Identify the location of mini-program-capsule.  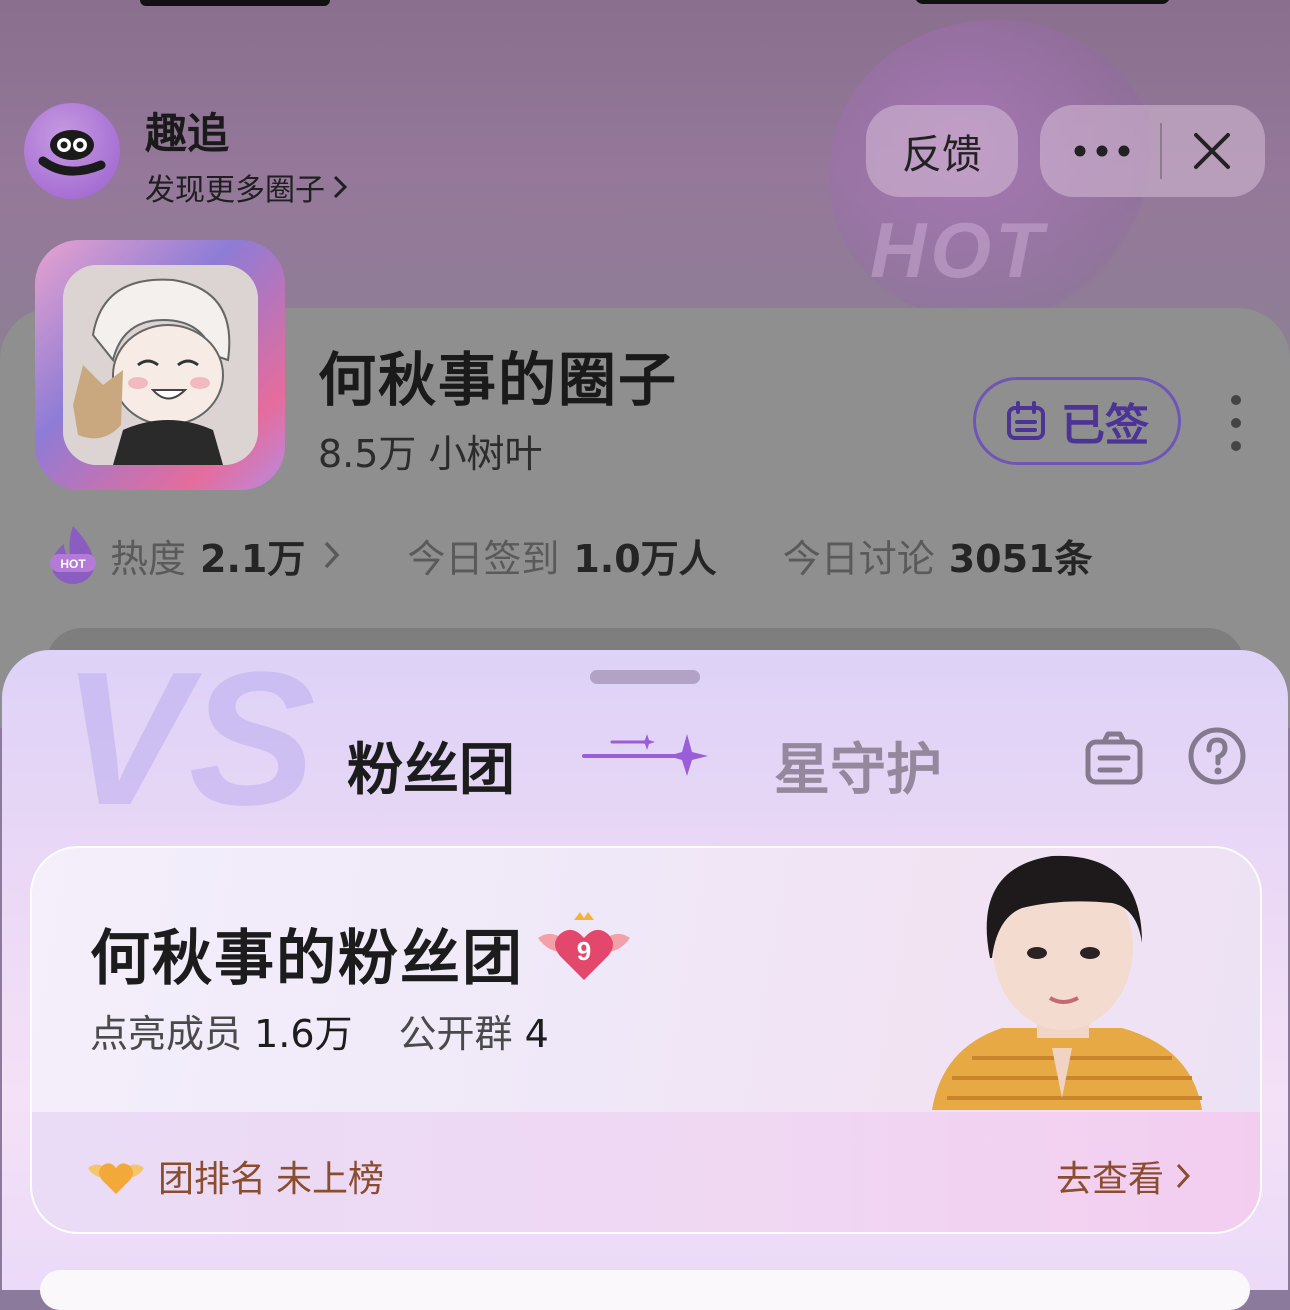
(1152, 151).